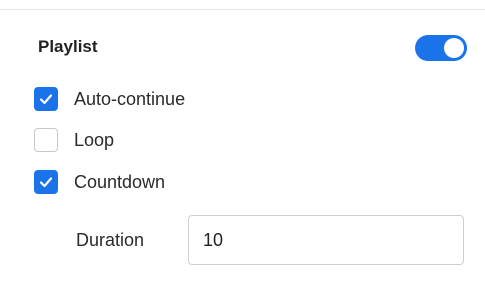 The image size is (485, 284). I want to click on option-auto-continue: Auto-continue, so click(109, 99).